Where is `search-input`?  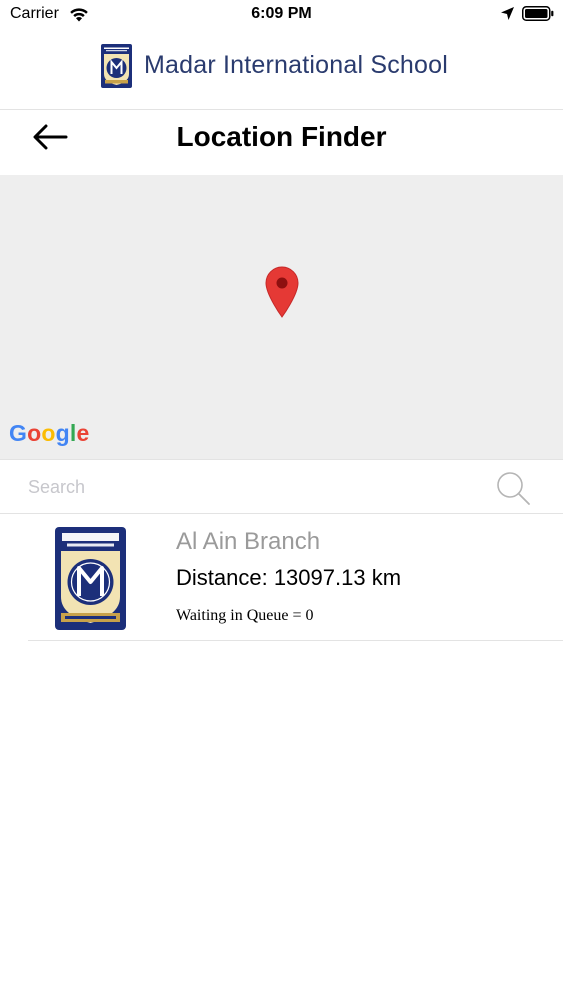 search-input is located at coordinates (248, 487).